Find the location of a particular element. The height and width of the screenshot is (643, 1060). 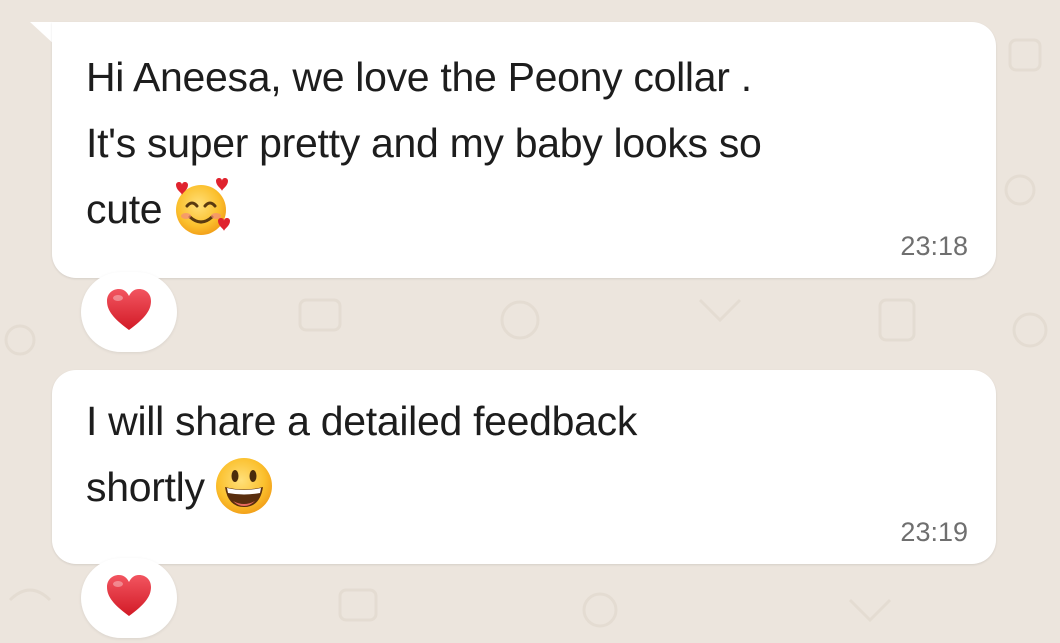

message-line: I will share a detailed feedback is located at coordinates (362, 421).